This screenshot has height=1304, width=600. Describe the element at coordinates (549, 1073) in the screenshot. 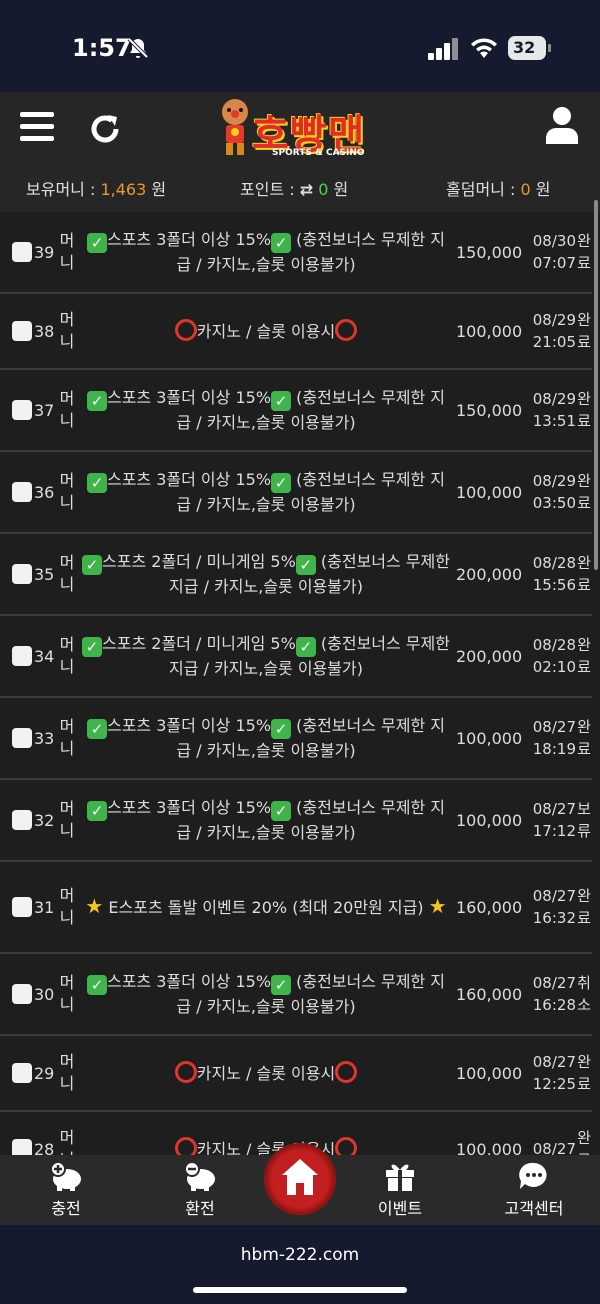

I see `row-datetime: 08/27 12:25` at that location.